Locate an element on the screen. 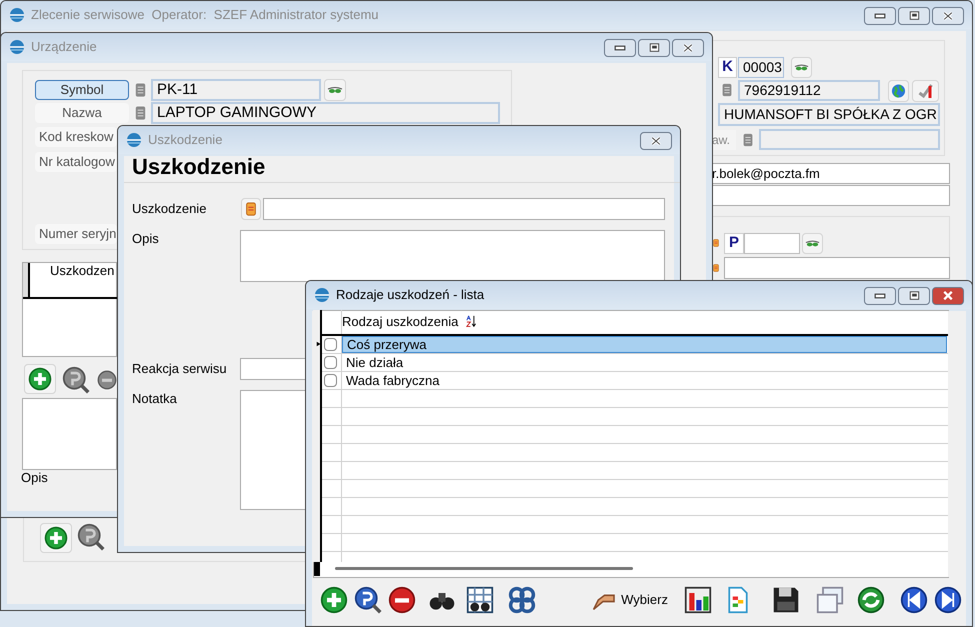  delete-button is located at coordinates (402, 600).